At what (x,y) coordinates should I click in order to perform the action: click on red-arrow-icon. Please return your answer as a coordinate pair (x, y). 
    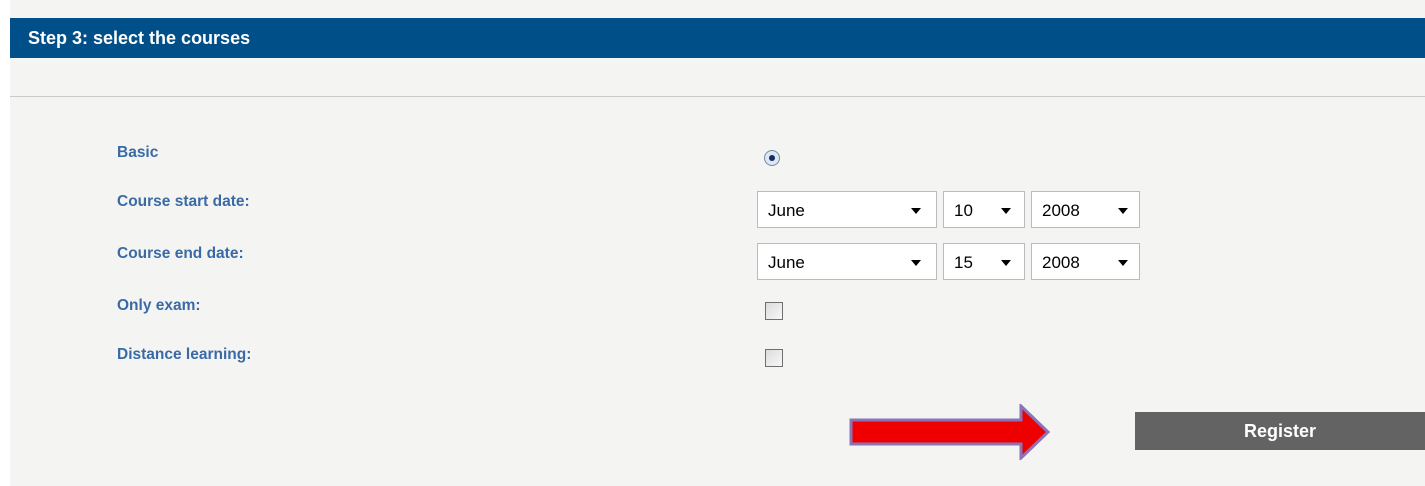
    Looking at the image, I should click on (948, 432).